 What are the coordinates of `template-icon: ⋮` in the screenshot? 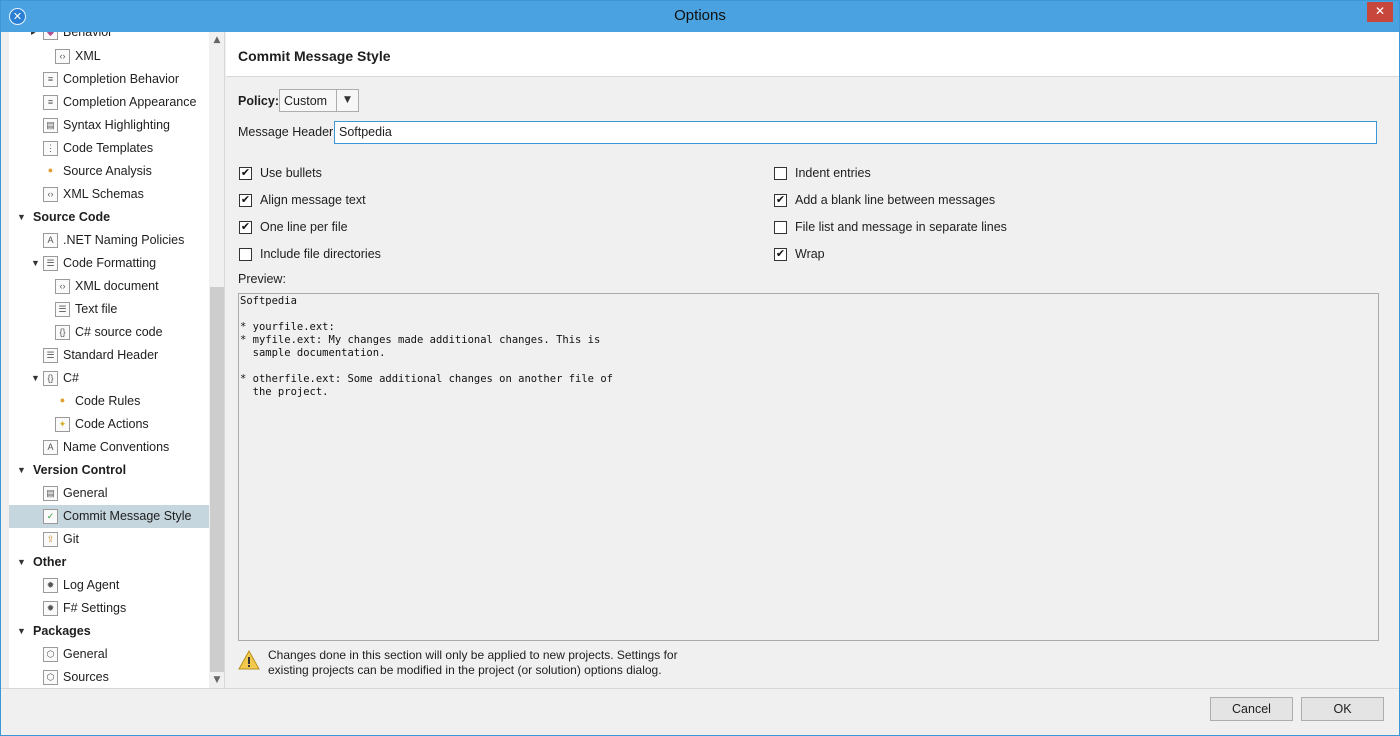 It's located at (50, 148).